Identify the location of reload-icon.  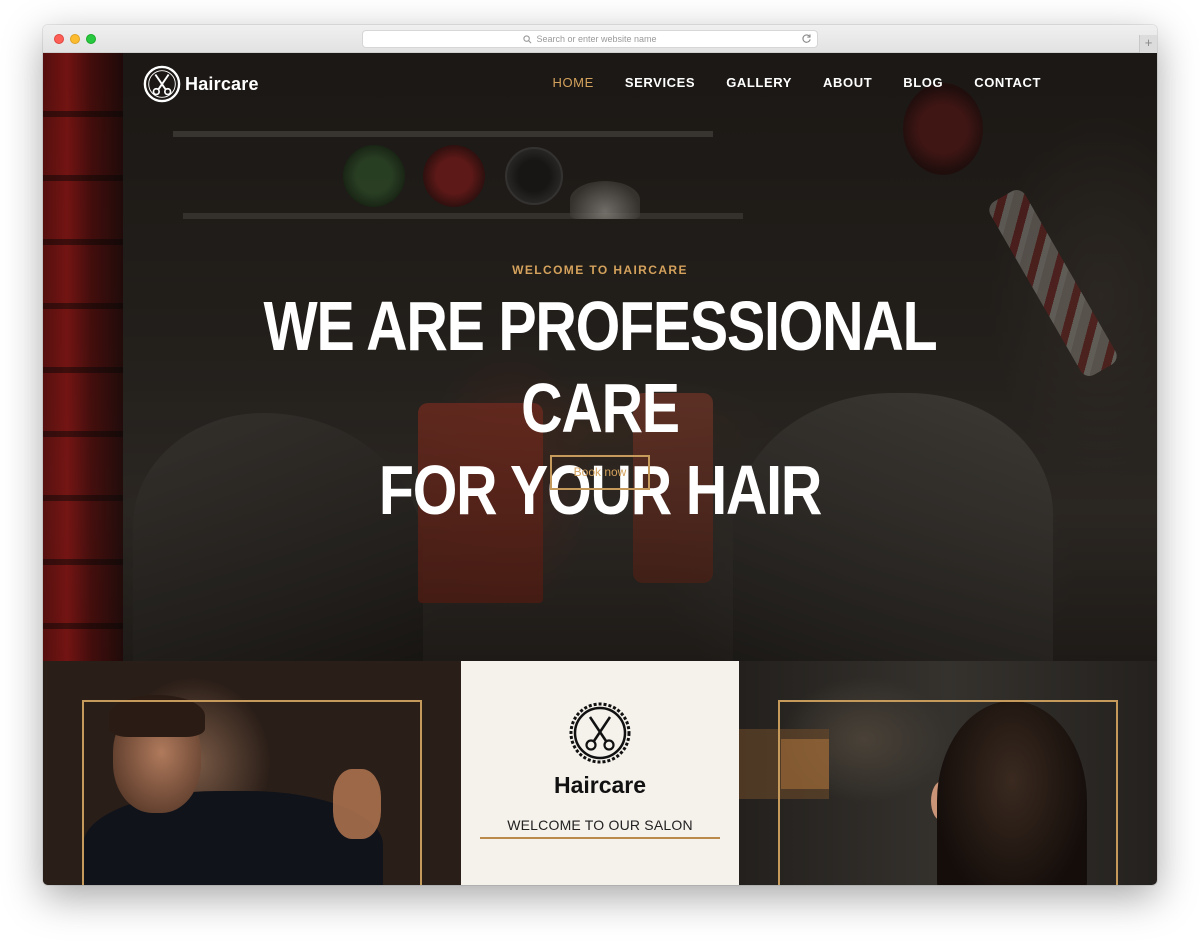
(806, 38).